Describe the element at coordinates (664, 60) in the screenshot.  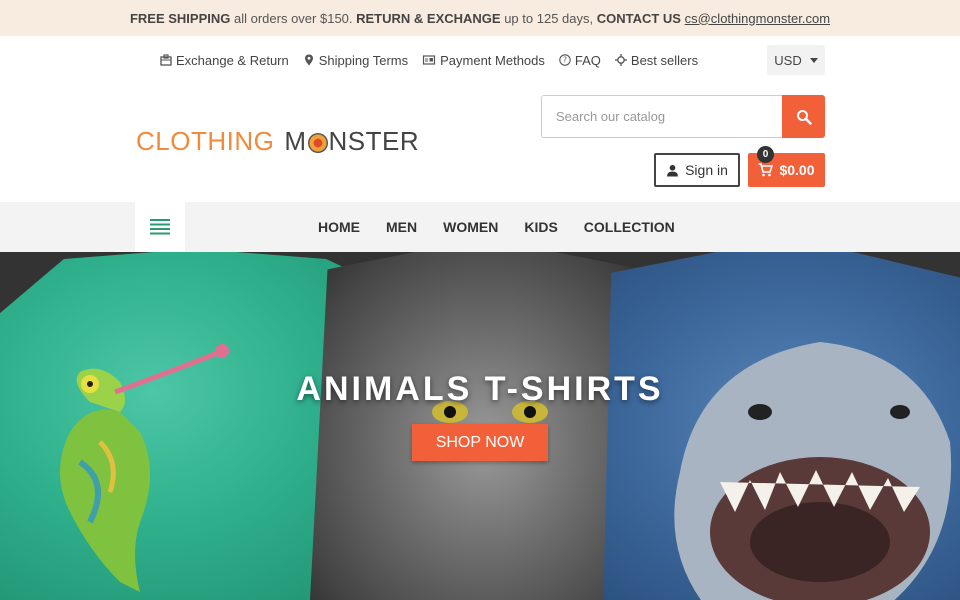
I see `top-nav-best-sellers-label: Best sellers` at that location.